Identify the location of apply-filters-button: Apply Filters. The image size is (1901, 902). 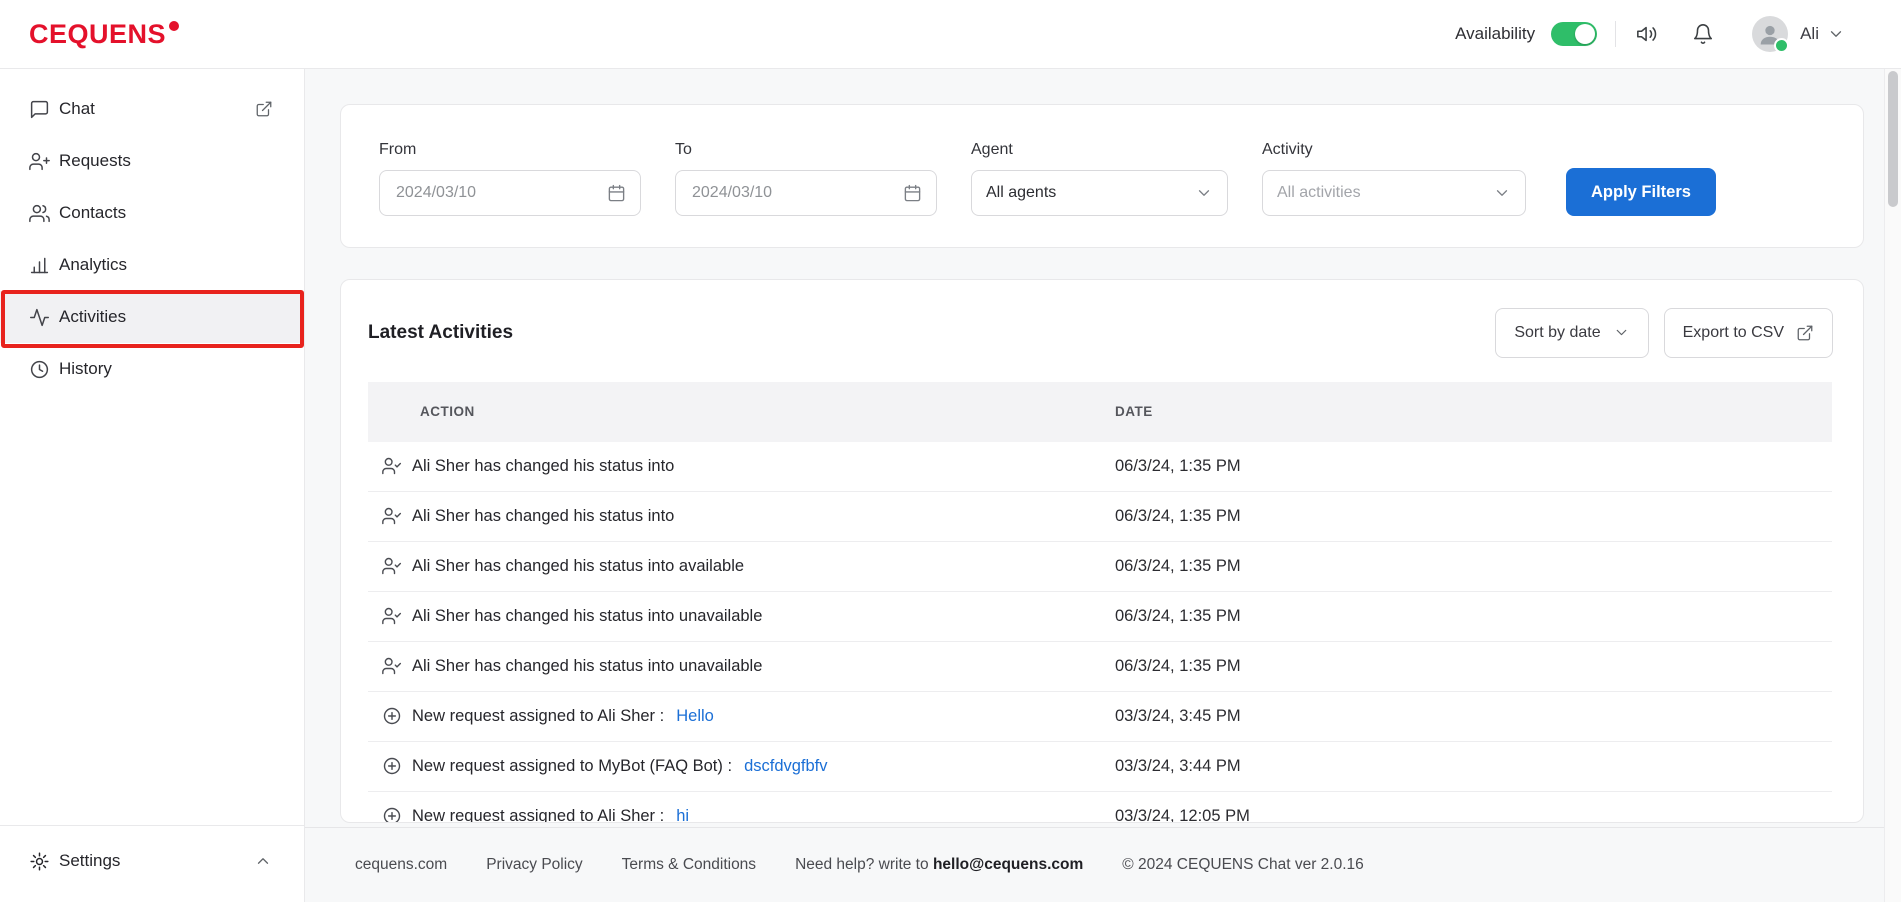
(1641, 192).